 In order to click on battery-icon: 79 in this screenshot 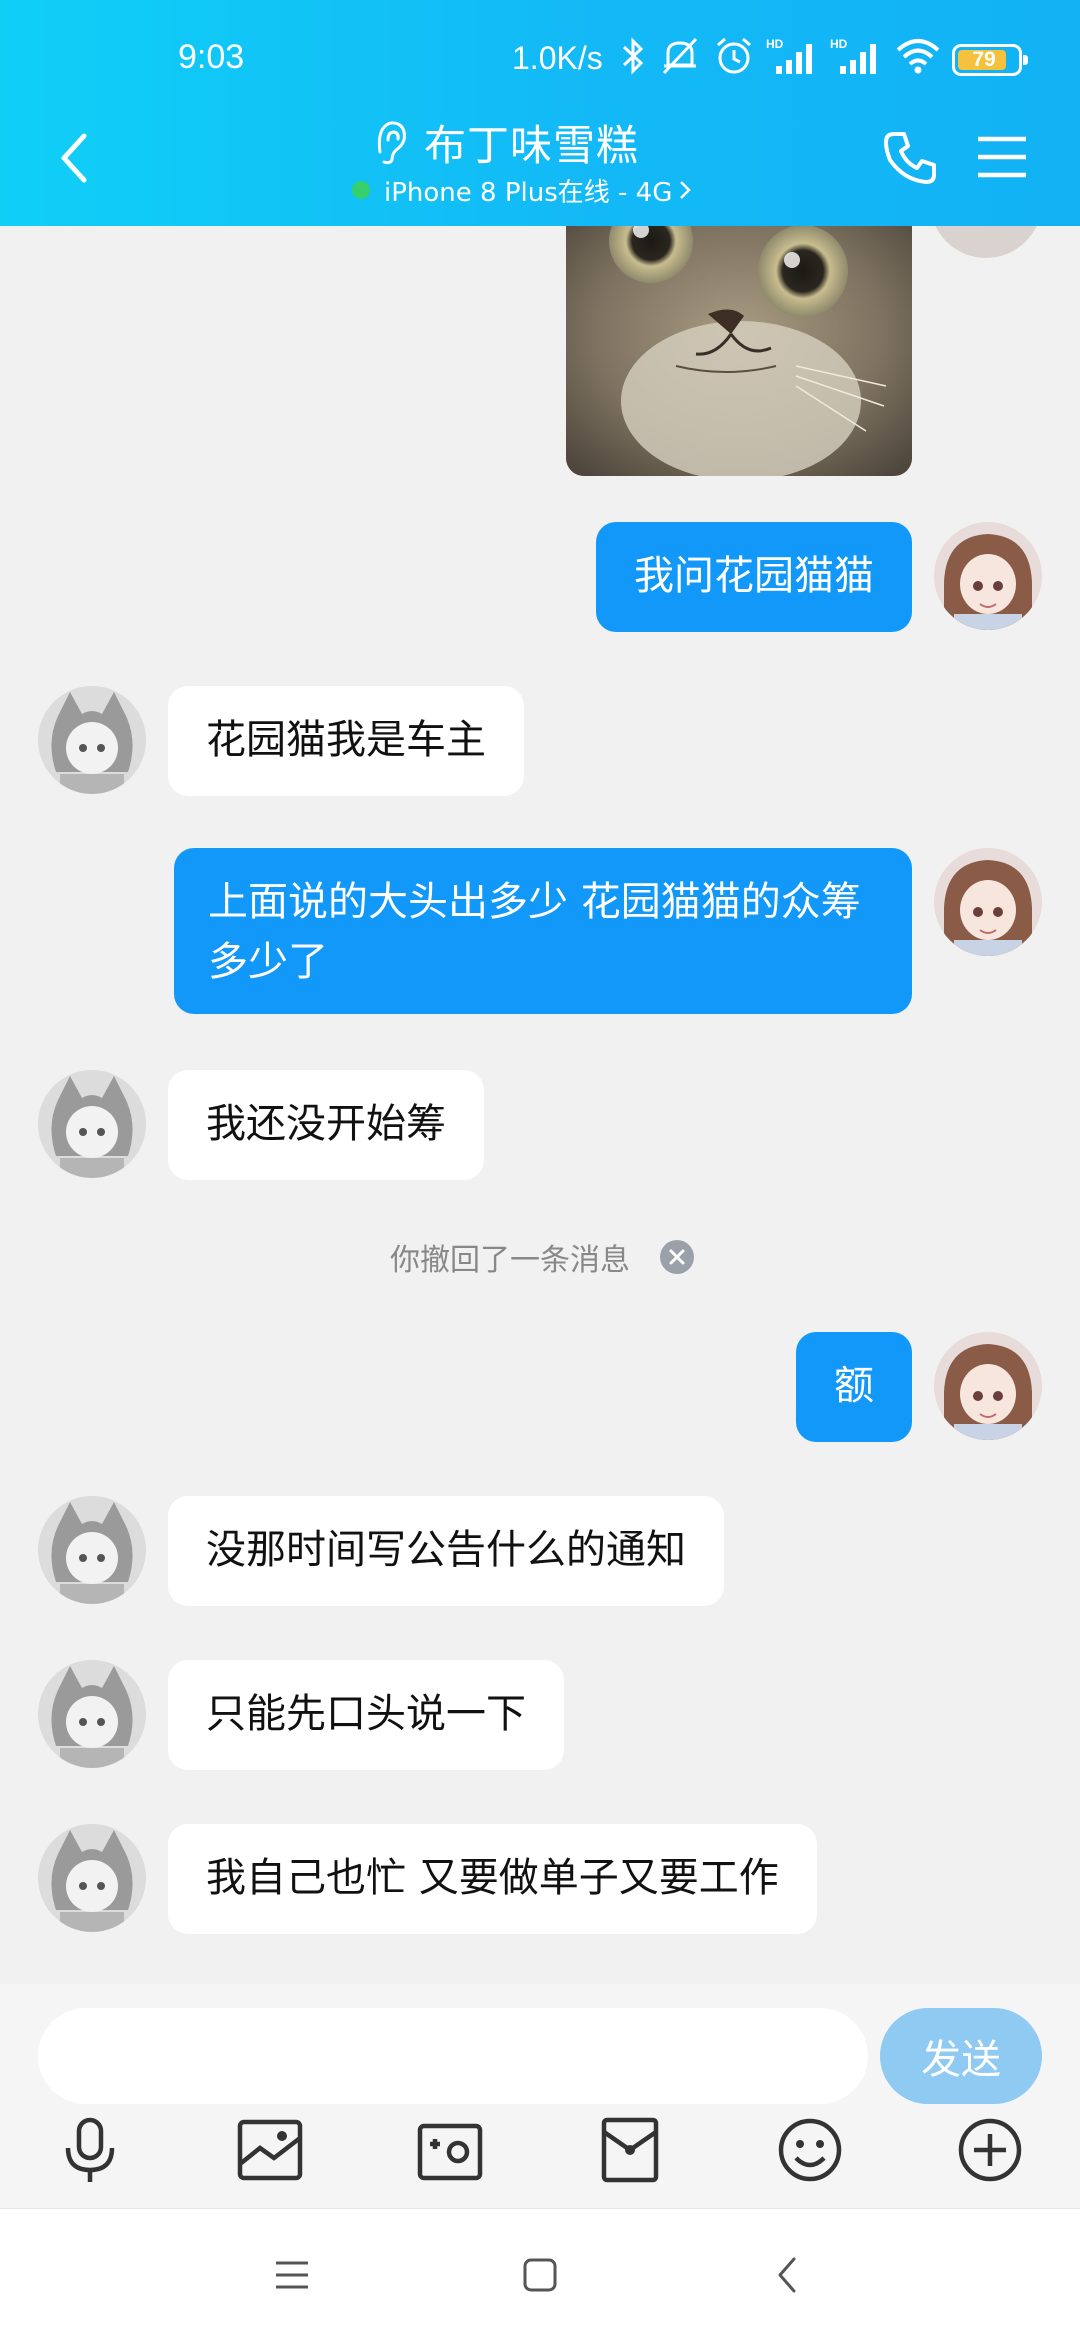, I will do `click(990, 60)`.